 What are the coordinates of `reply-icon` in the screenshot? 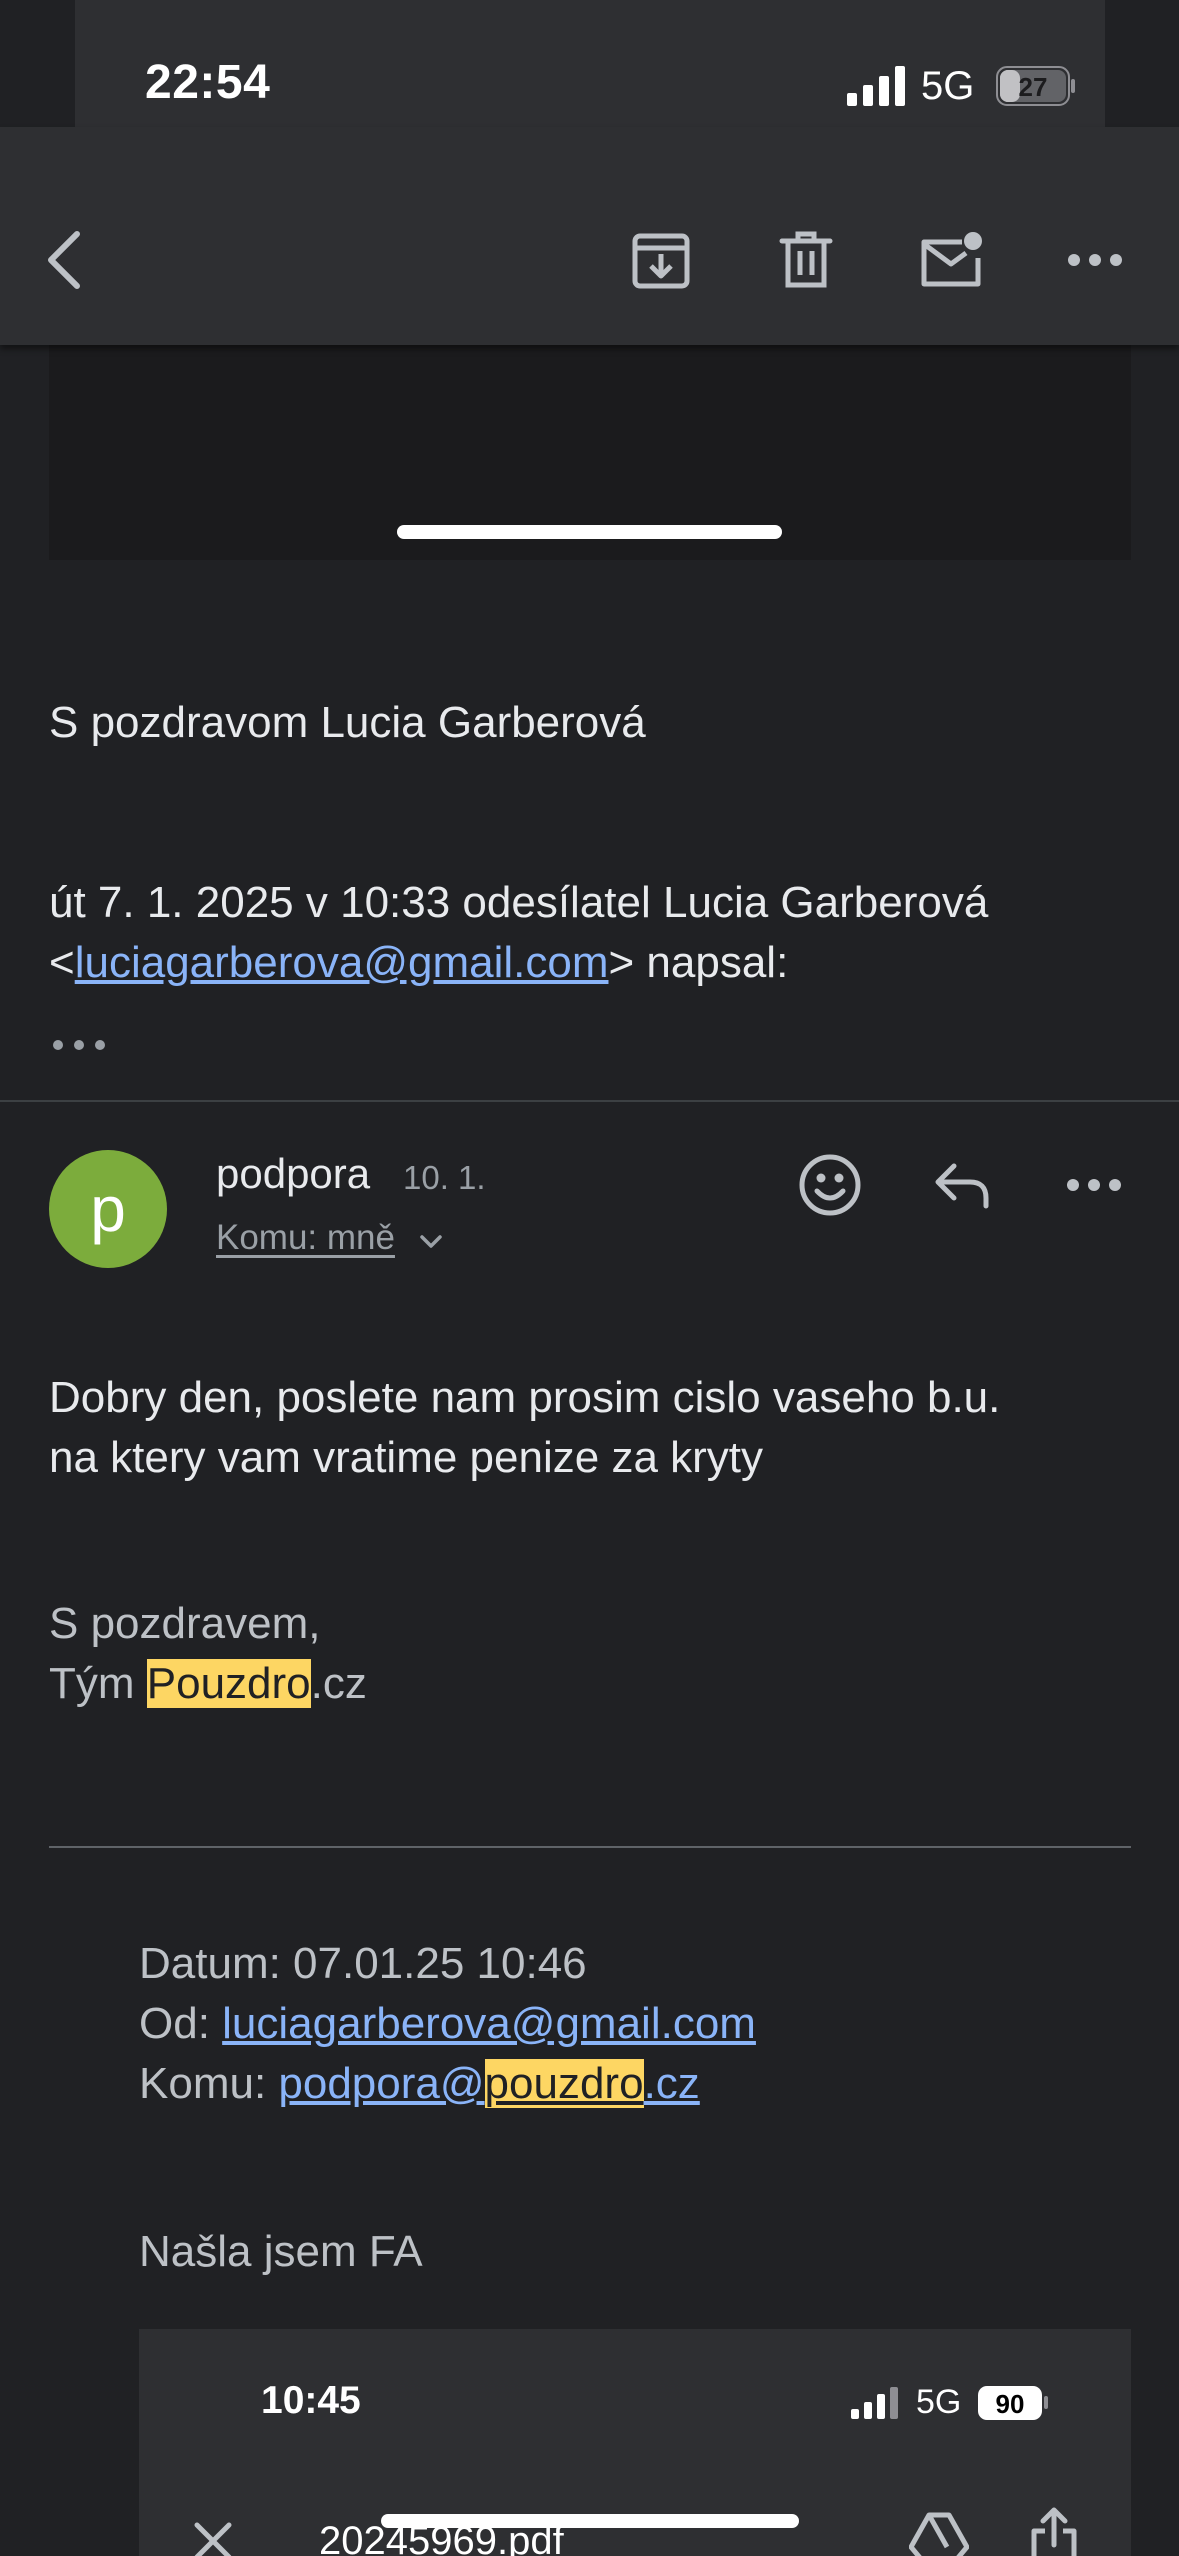 It's located at (962, 1186).